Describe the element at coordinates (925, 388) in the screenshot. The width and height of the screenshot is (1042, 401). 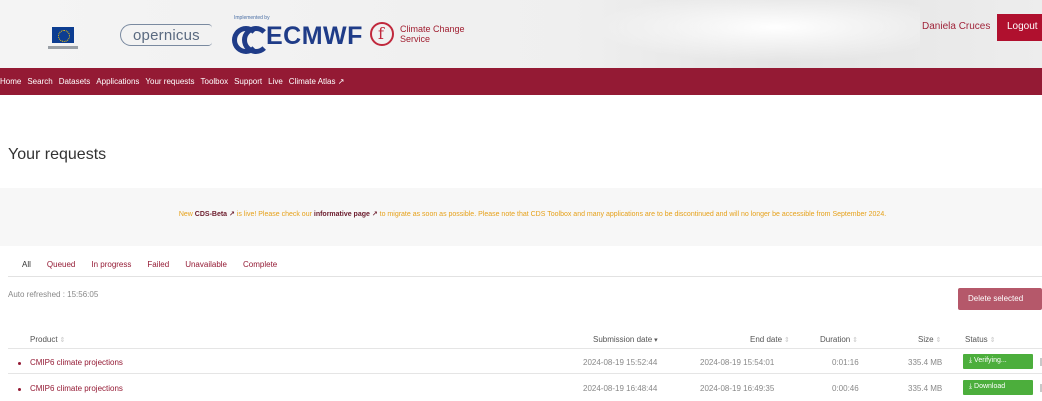
I see `row-2-size: 335.4 MB` at that location.